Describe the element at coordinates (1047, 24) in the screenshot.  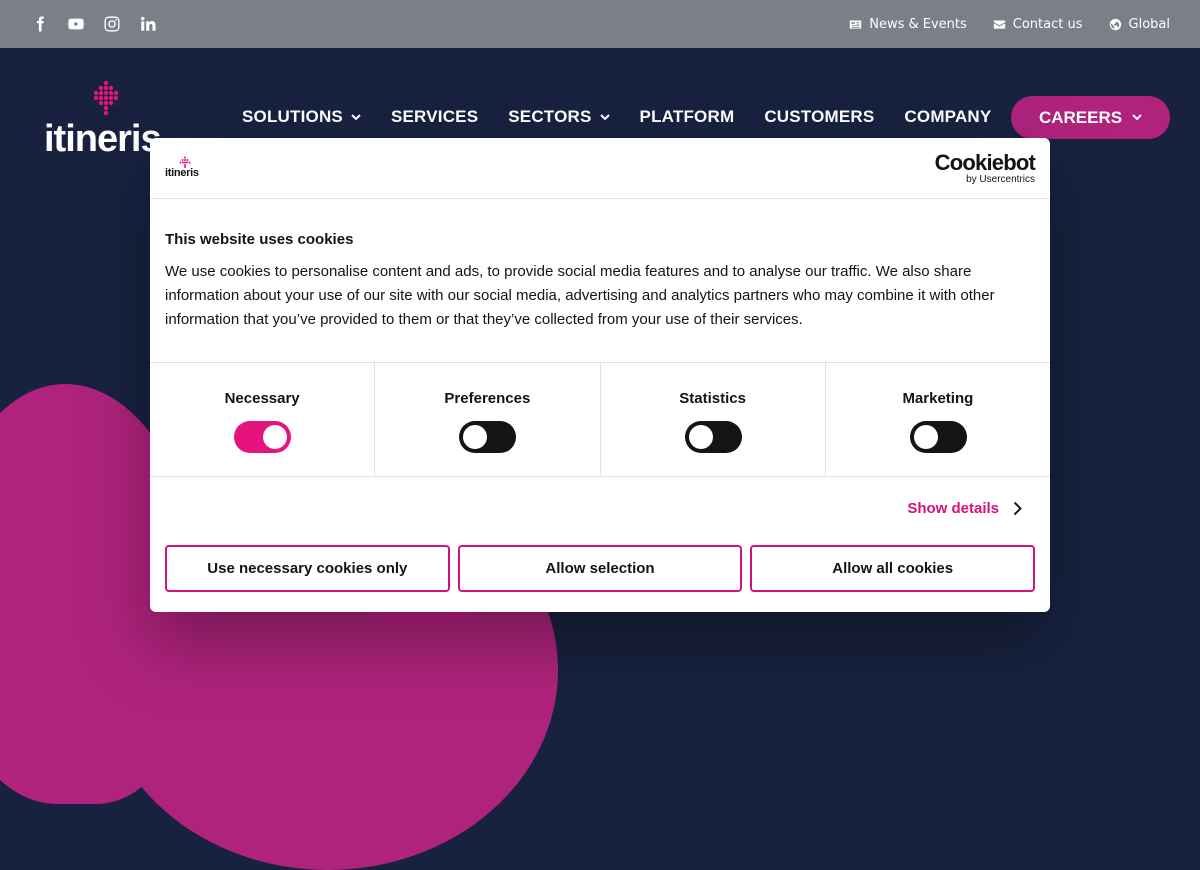
I see `contact-us-label: Contact us` at that location.